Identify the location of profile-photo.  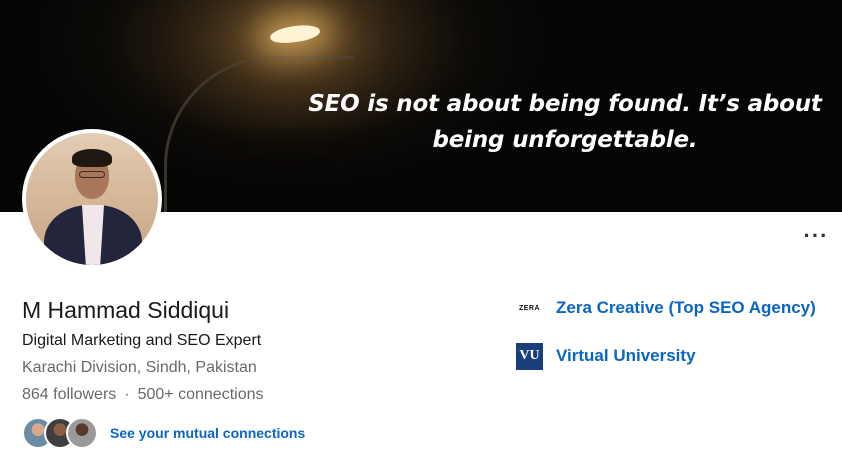
(92, 199).